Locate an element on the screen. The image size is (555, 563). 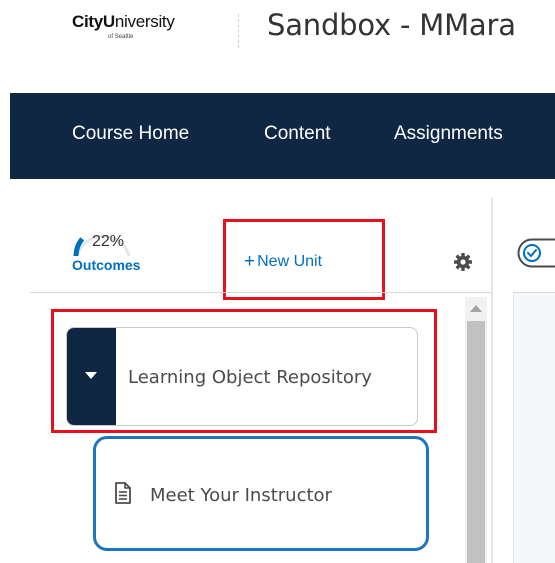
outcomes-progress: 22% Outcomes is located at coordinates (117, 250).